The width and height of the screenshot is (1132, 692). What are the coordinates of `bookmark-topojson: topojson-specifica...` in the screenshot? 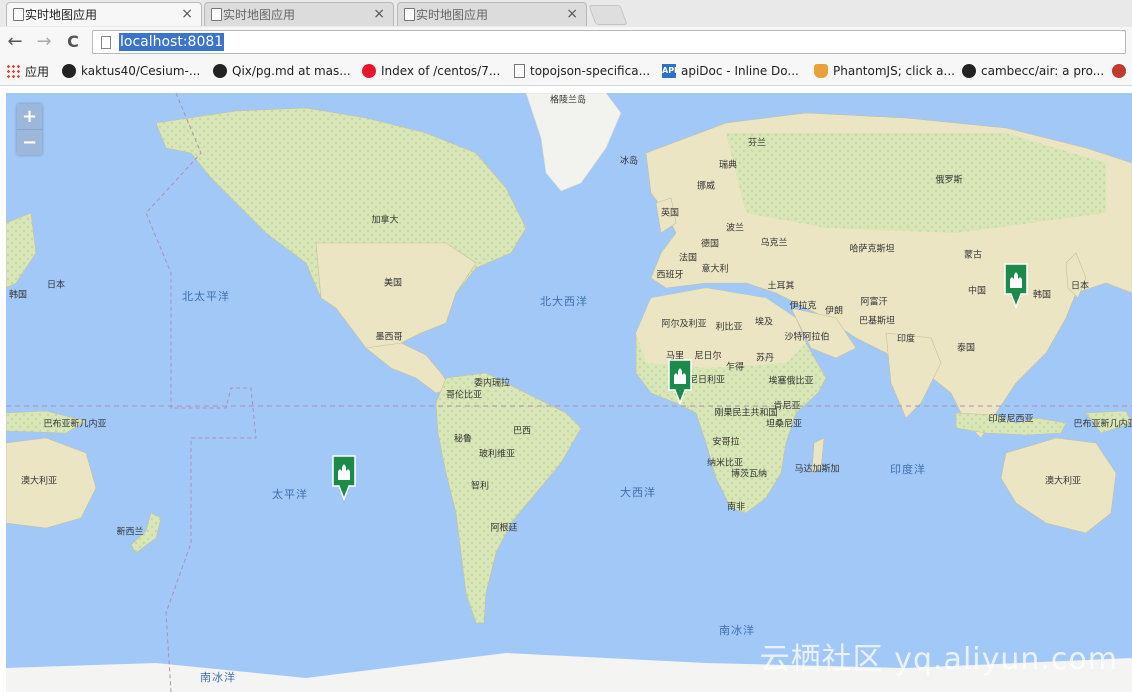 It's located at (582, 71).